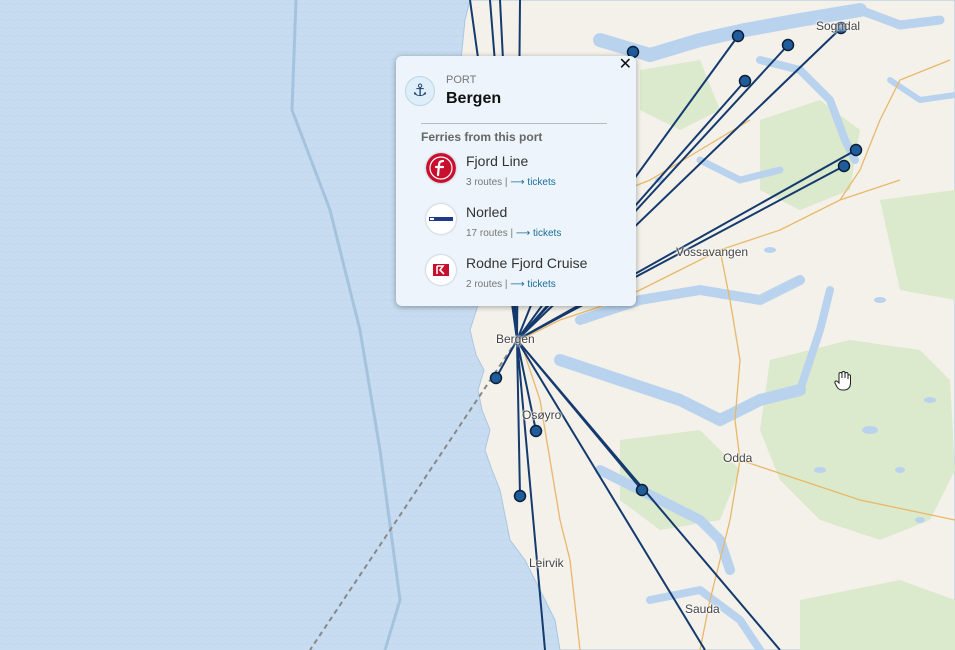 Image resolution: width=955 pixels, height=650 pixels. What do you see at coordinates (484, 182) in the screenshot?
I see `routes-count: 3 routes` at bounding box center [484, 182].